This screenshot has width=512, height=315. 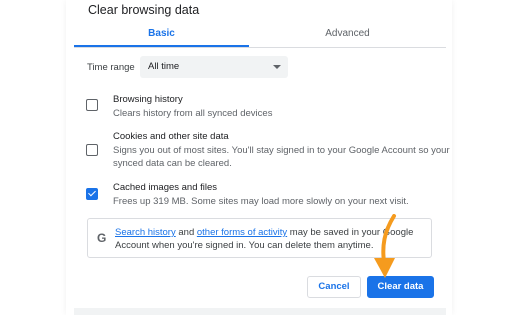 What do you see at coordinates (92, 150) in the screenshot?
I see `cookies-checkbox` at bounding box center [92, 150].